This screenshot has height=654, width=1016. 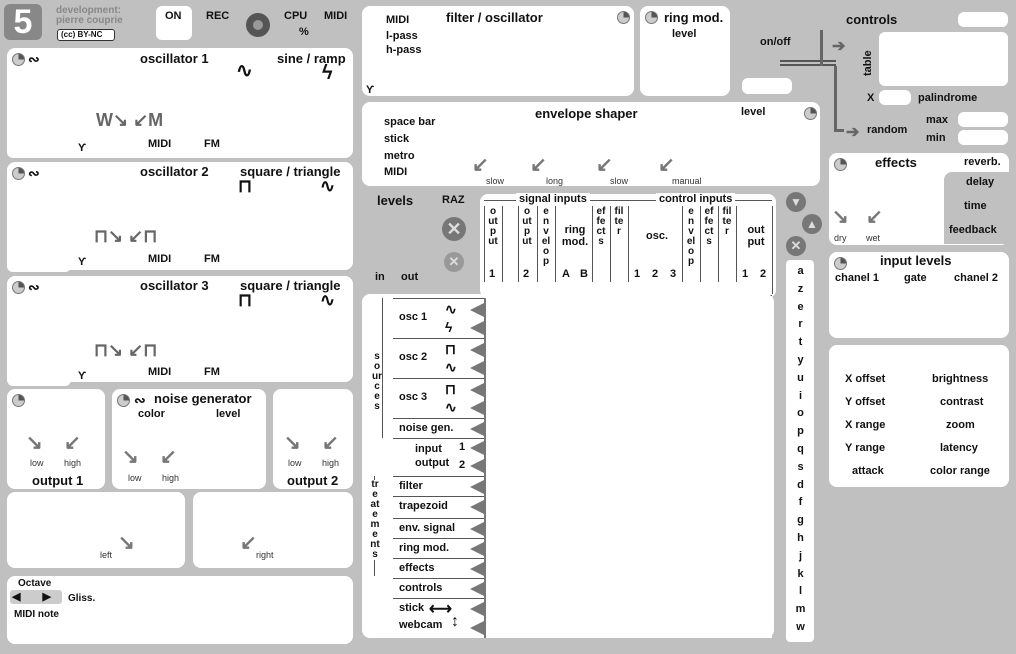 I want to click on x-field, so click(x=895, y=97).